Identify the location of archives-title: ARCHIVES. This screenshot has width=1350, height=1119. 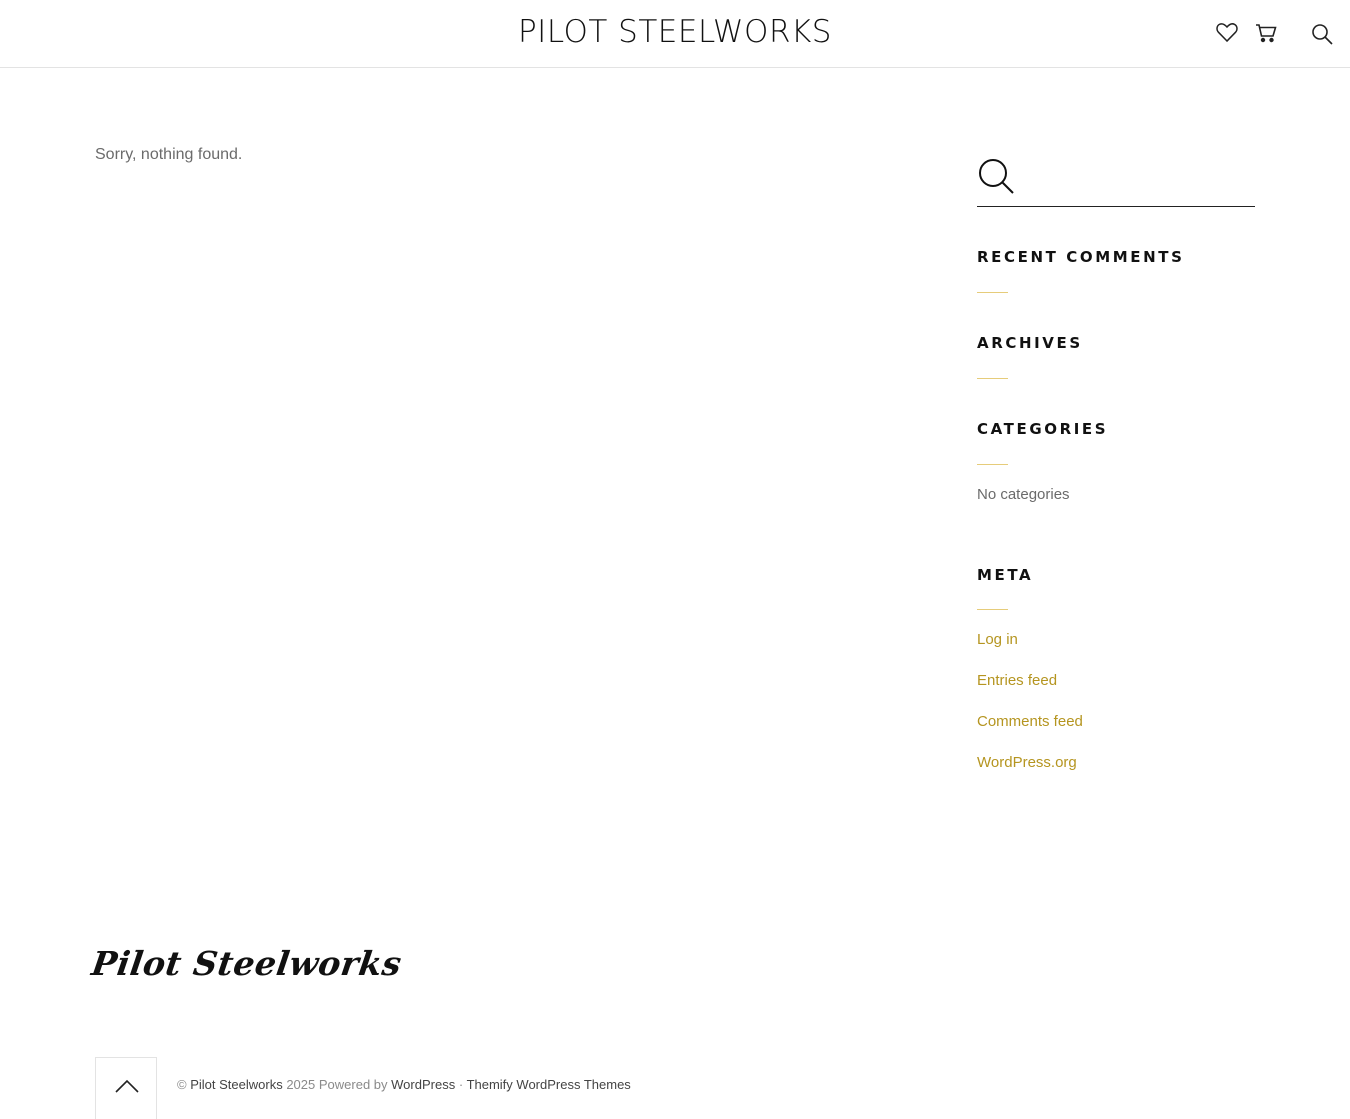
(1030, 343).